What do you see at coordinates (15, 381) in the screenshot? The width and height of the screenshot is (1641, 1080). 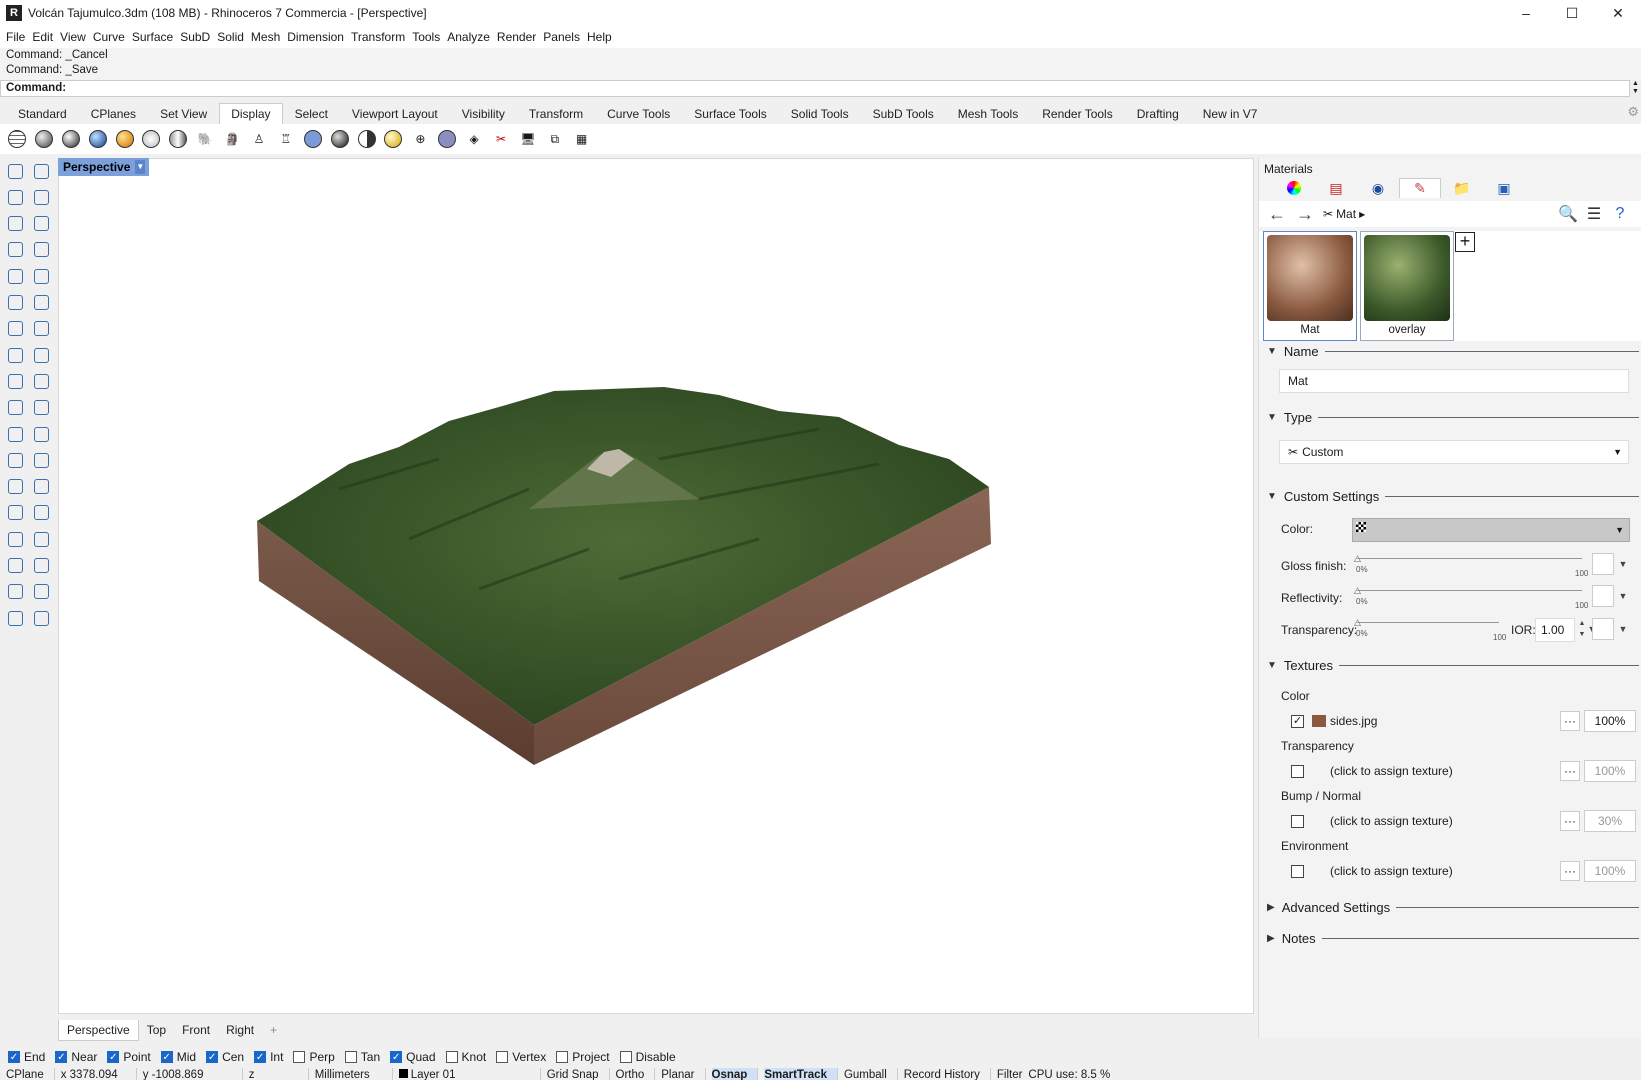 I see `gear-icon` at bounding box center [15, 381].